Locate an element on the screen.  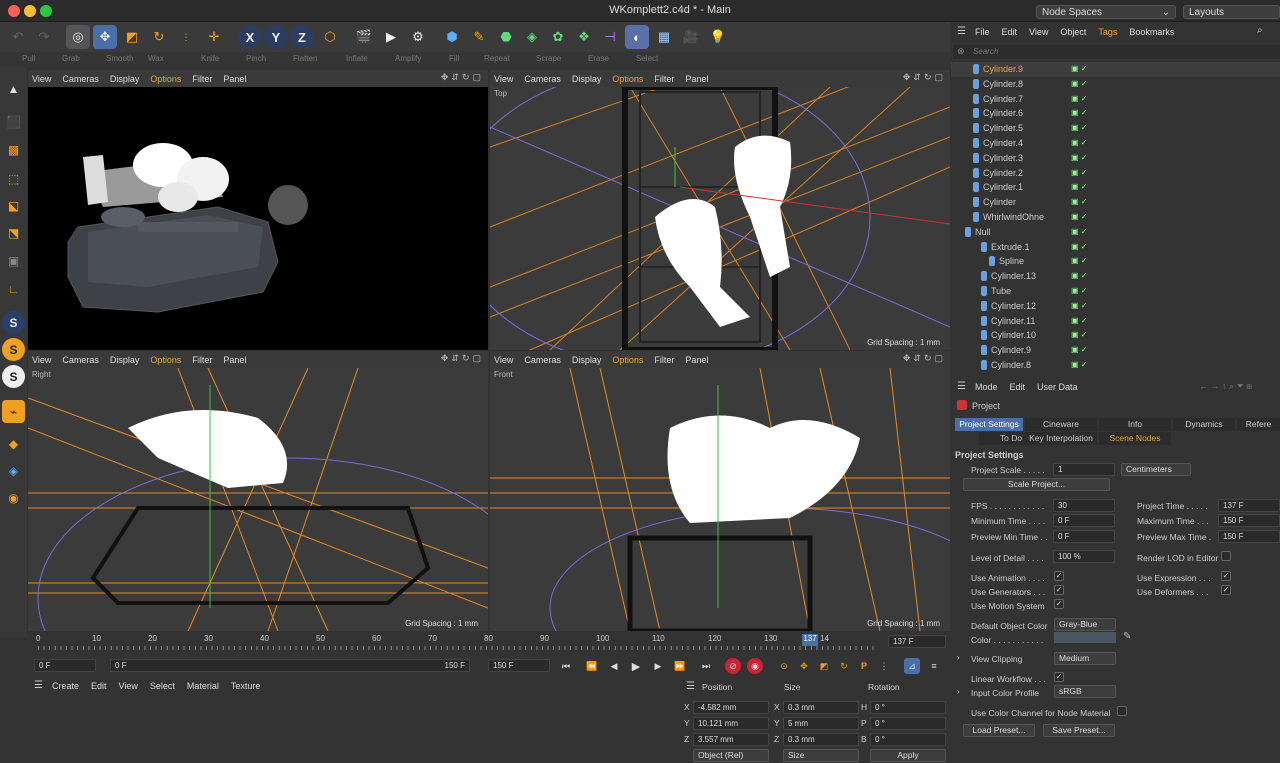
position-key-icon: ✥ is located at coordinates (804, 666).